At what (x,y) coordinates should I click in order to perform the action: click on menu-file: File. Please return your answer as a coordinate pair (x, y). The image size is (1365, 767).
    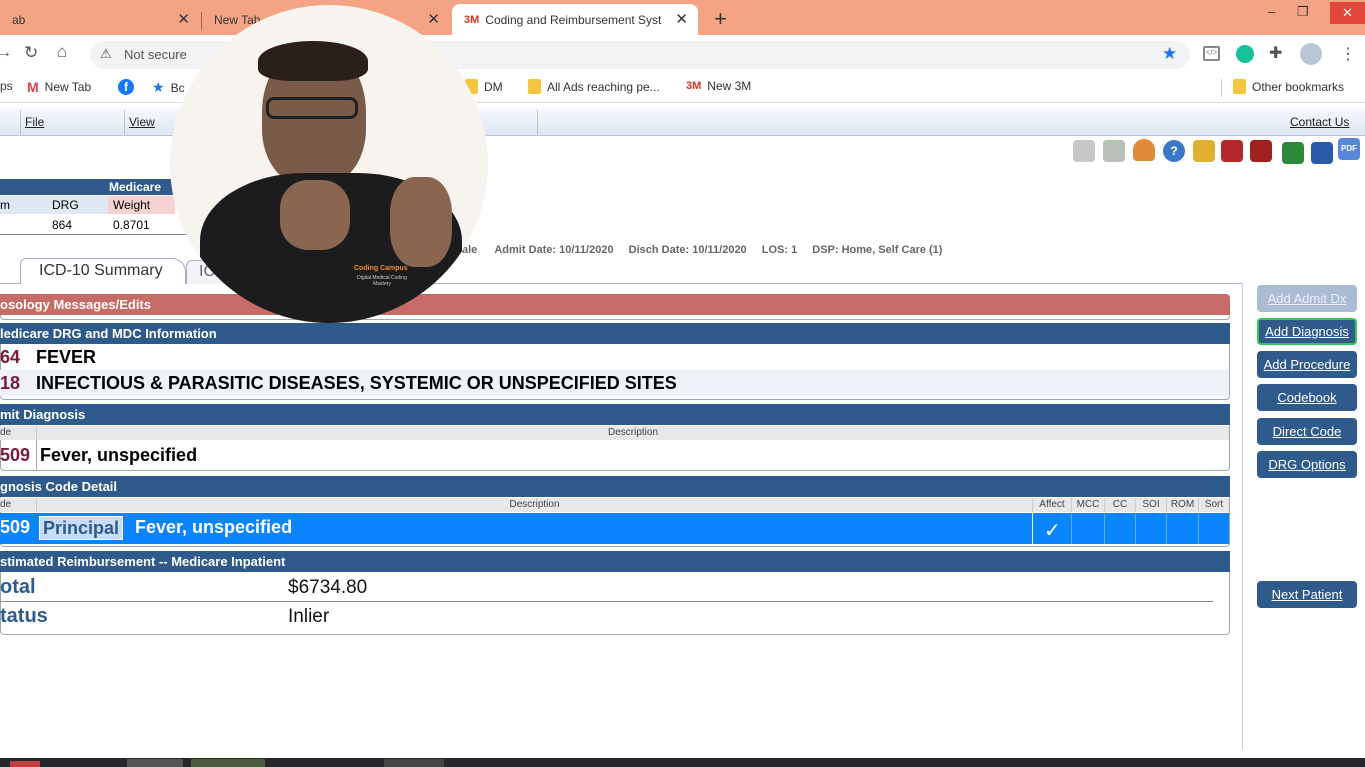
    Looking at the image, I should click on (70, 122).